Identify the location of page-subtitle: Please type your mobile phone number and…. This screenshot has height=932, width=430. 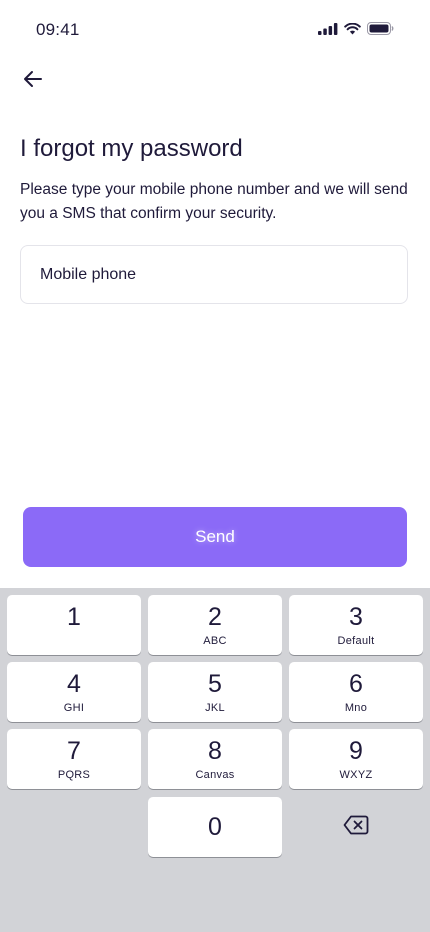
(214, 201).